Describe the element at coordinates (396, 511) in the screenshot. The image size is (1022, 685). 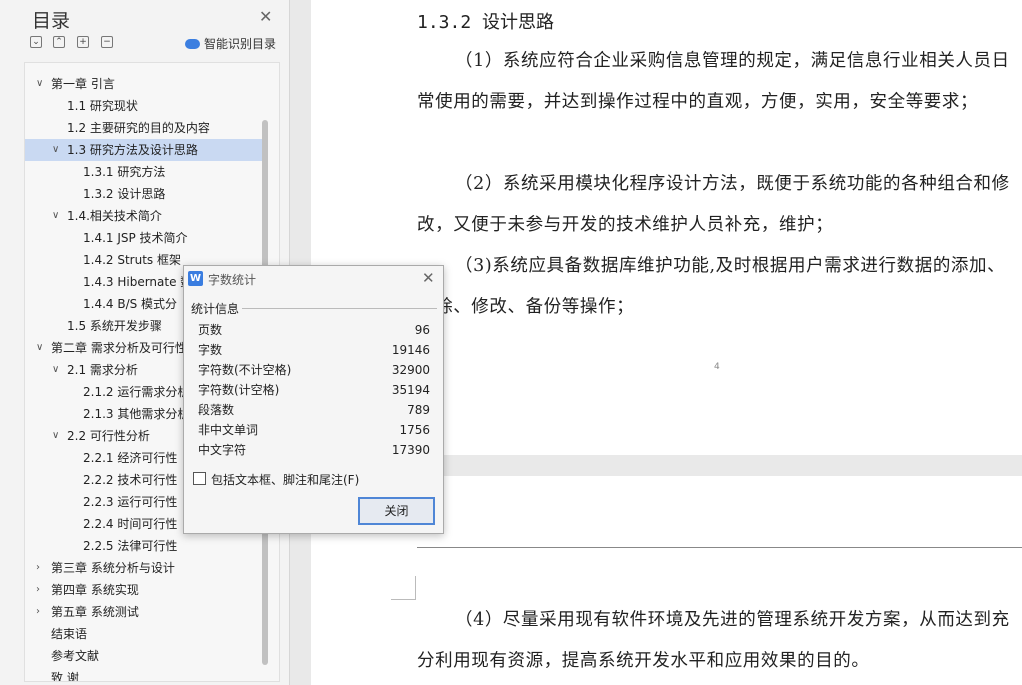
I see `close-button: 关闭` at that location.